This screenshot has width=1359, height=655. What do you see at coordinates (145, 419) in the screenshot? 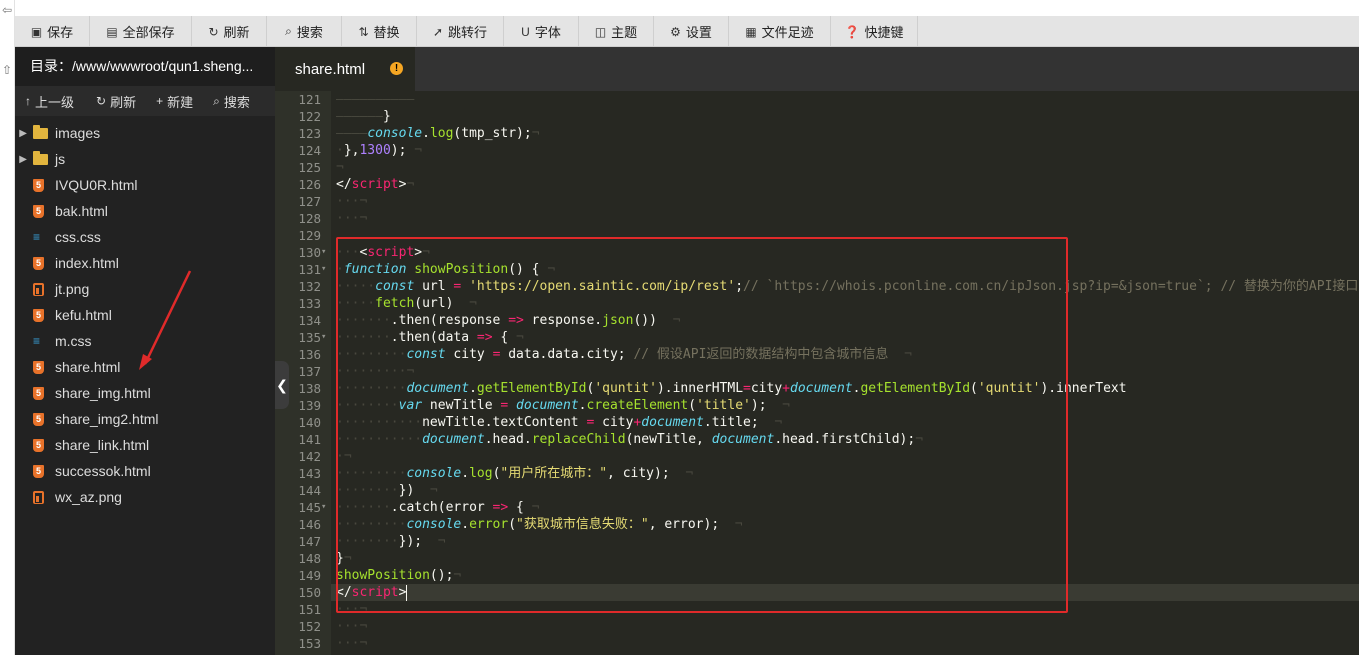
I see `file-item: 5 share_img2.html` at bounding box center [145, 419].